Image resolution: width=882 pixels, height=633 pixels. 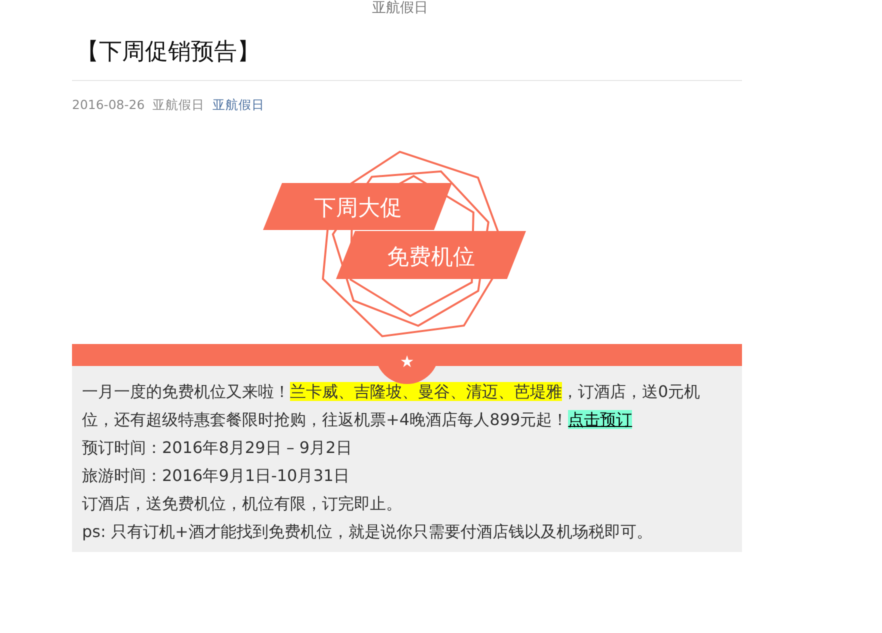 I want to click on intro-paragraph: 一月一度的免费机位又来啦！兰卡威、吉隆坡、曼谷、清迈、芭堤雅，订酒店，送0元机位，还有超级特惠套餐限时抢购，往返机票+4晚酒店每人899元起！点击预订, so click(x=392, y=406).